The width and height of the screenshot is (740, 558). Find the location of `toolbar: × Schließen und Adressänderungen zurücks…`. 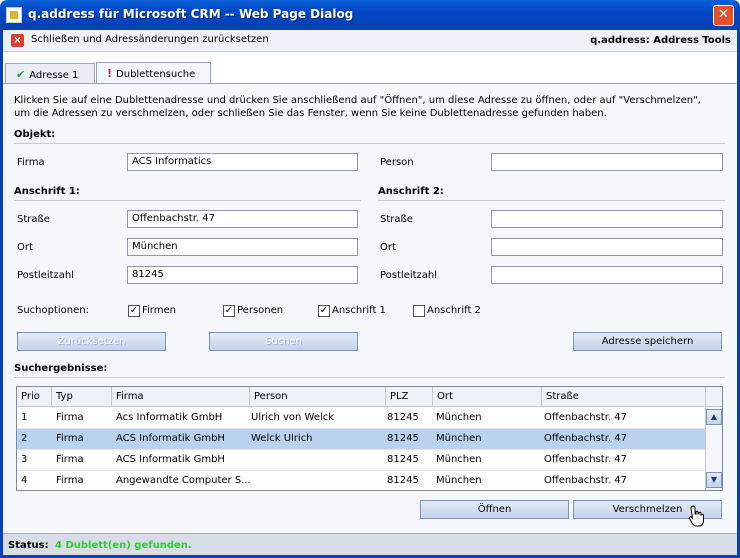

toolbar: × Schließen und Adressänderungen zurücks… is located at coordinates (370, 41).